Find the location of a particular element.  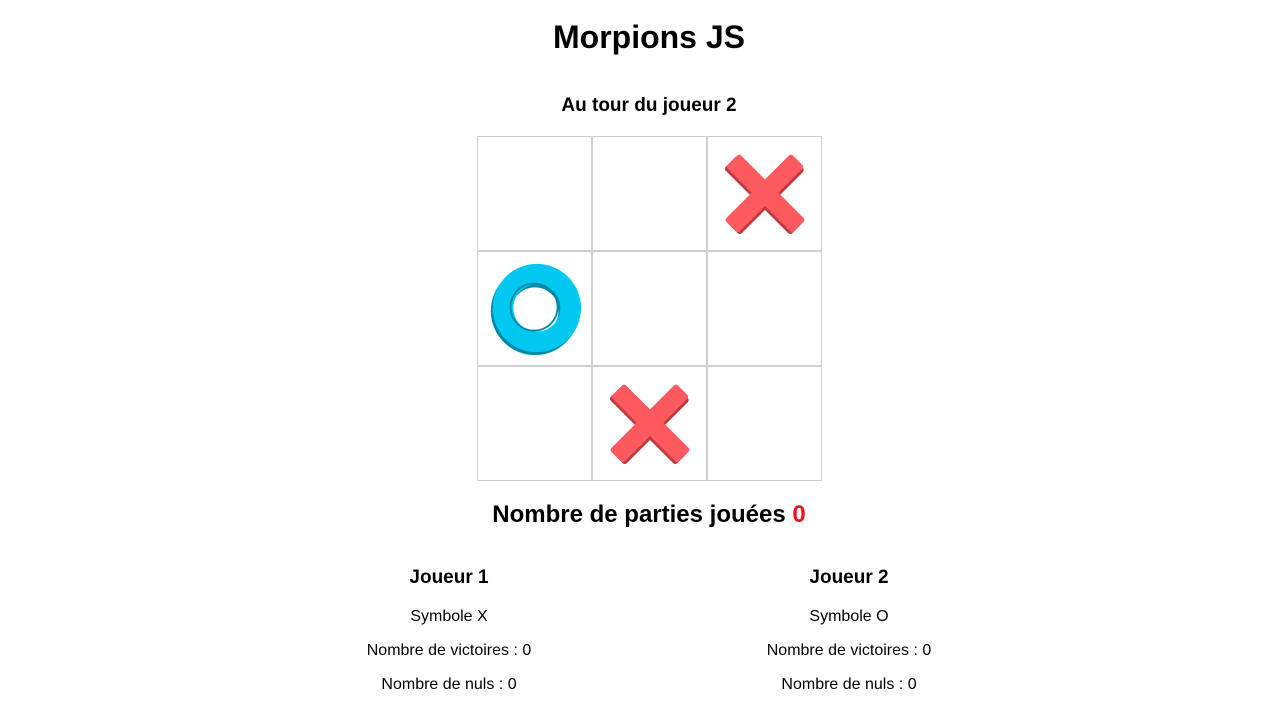

o-mark-icon is located at coordinates (535, 309).